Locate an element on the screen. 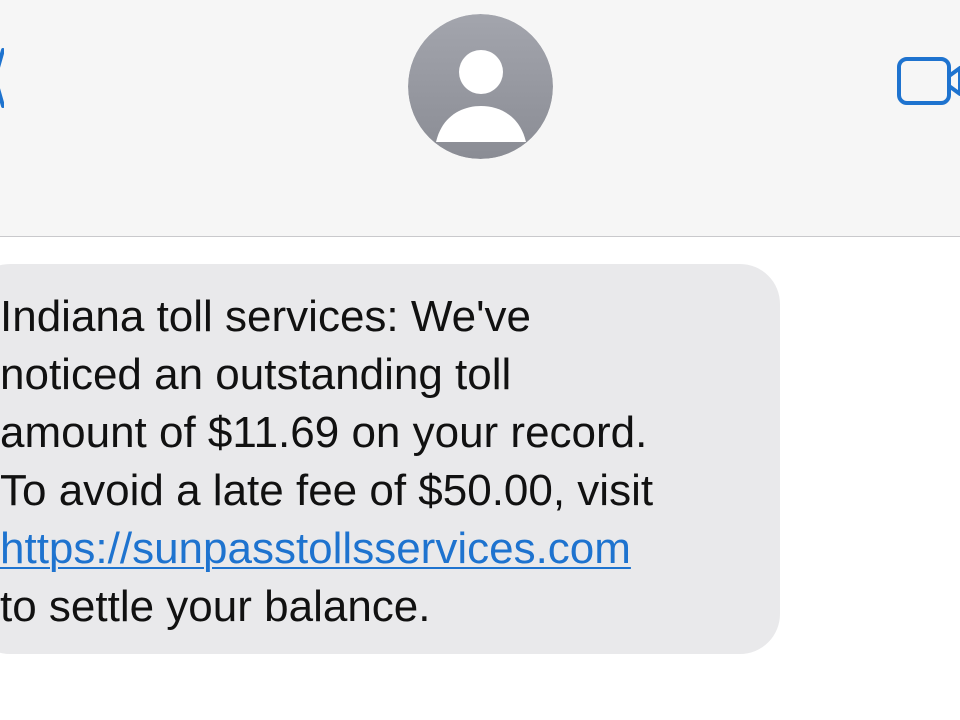  contact-avatar is located at coordinates (480, 86).